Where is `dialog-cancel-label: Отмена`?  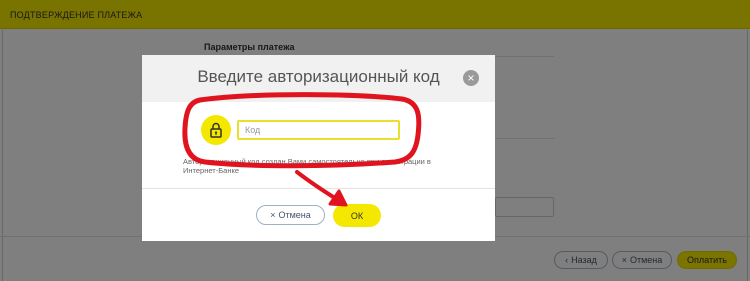 dialog-cancel-label: Отмена is located at coordinates (294, 215).